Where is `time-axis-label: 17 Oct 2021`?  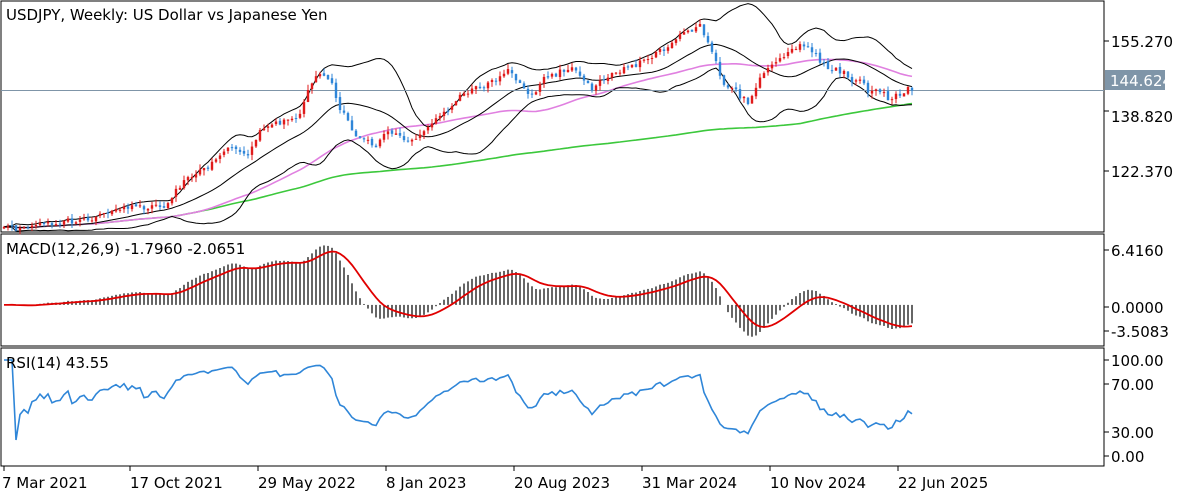 time-axis-label: 17 Oct 2021 is located at coordinates (176, 483).